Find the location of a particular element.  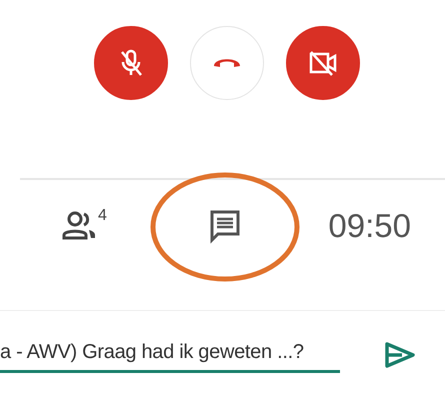

phone-hang-up-icon is located at coordinates (227, 63).